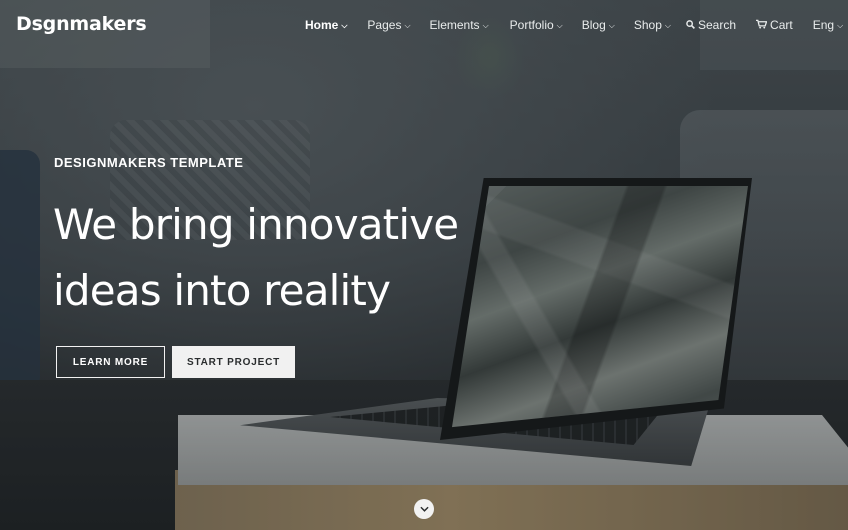 This screenshot has width=848, height=530. Describe the element at coordinates (81, 24) in the screenshot. I see `site-logo: Dsgnmakers` at that location.